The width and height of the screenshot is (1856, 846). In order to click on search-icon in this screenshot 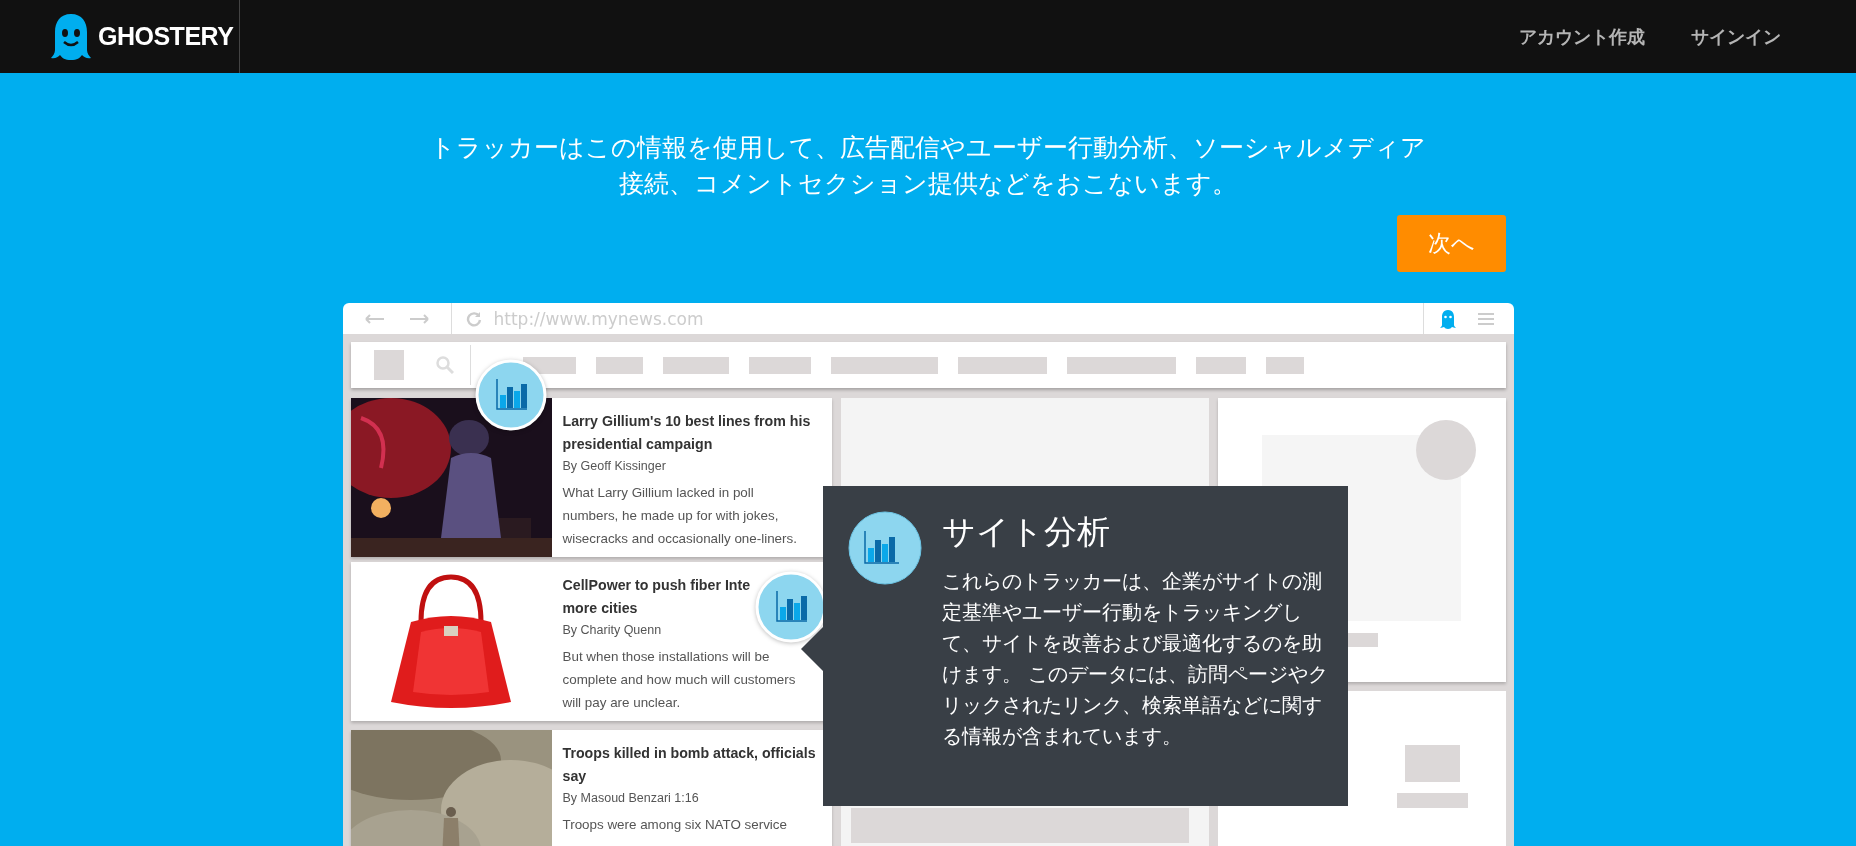, I will do `click(444, 365)`.